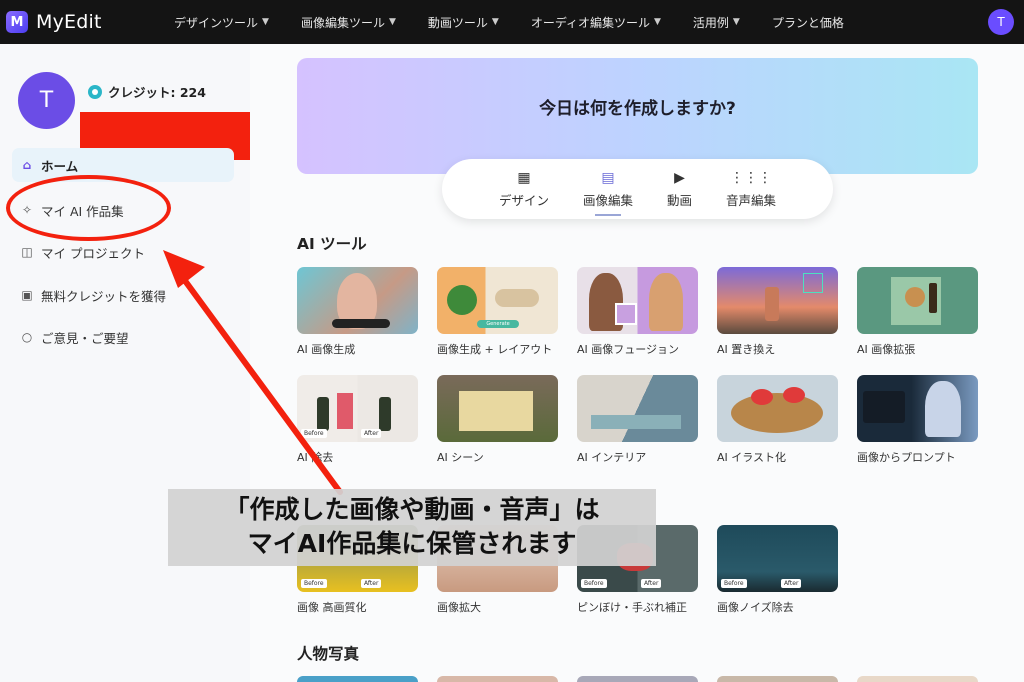  I want to click on hero-banner: 今日は何を作成しますか?, so click(637, 116).